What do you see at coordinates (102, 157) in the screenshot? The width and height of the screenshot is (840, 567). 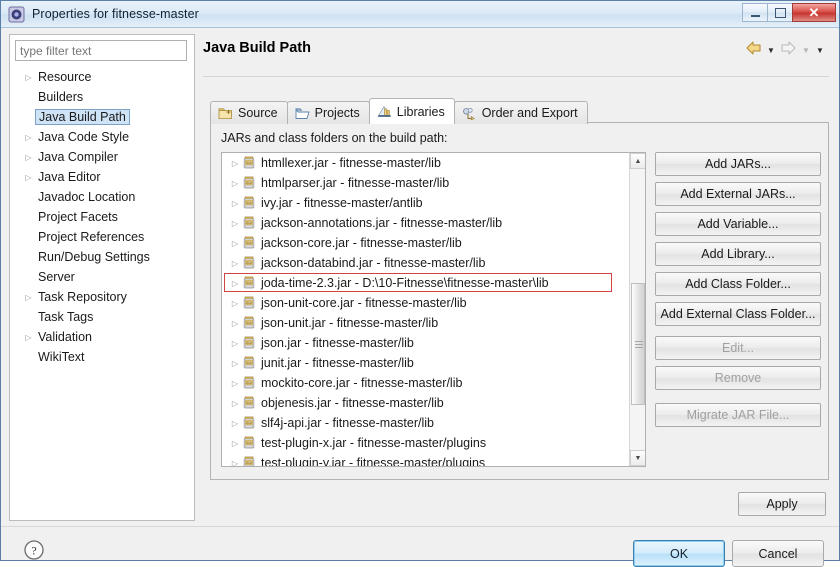 I see `sidebar-item-java-compiler: ▷ Java Compiler` at bounding box center [102, 157].